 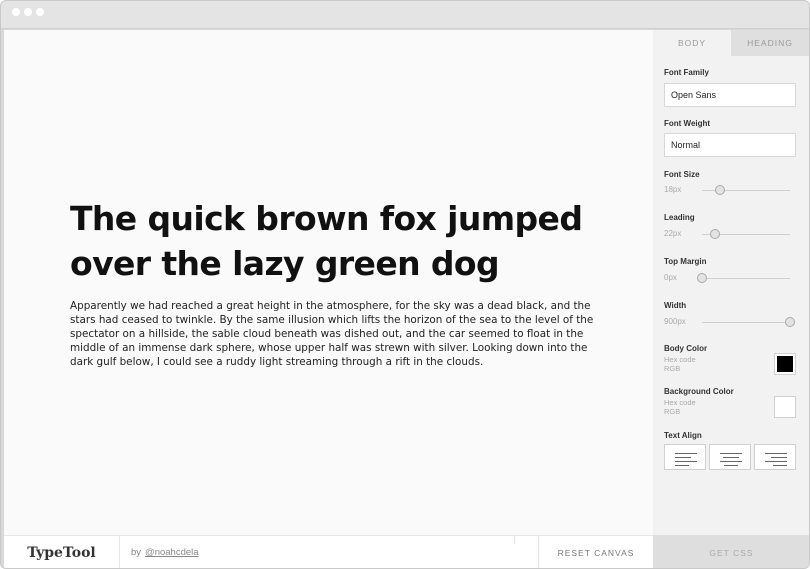 I want to click on width-knob, so click(x=790, y=322).